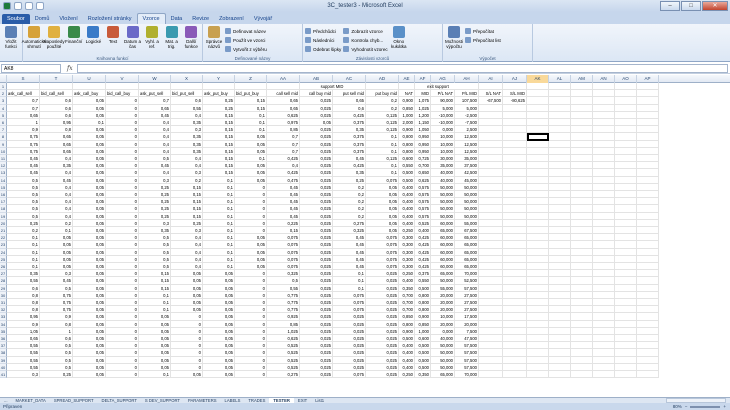  What do you see at coordinates (283, 310) in the screenshot?
I see `table-cell: 0,775` at bounding box center [283, 310].